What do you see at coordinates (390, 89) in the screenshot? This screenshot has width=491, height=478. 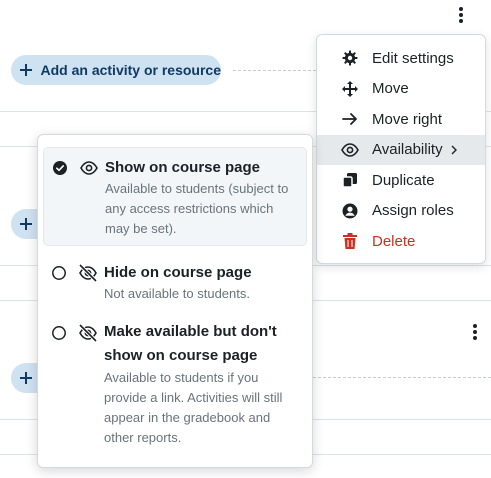 I see `menu-item-label: Move` at bounding box center [390, 89].